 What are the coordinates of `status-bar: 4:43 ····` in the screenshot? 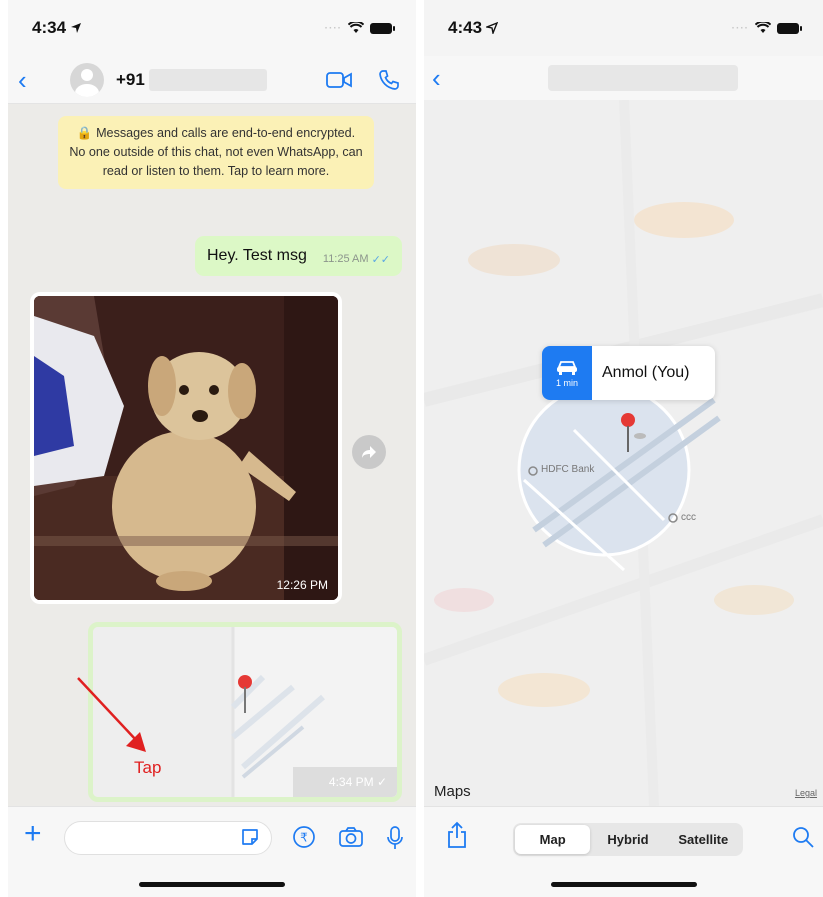 It's located at (623, 28).